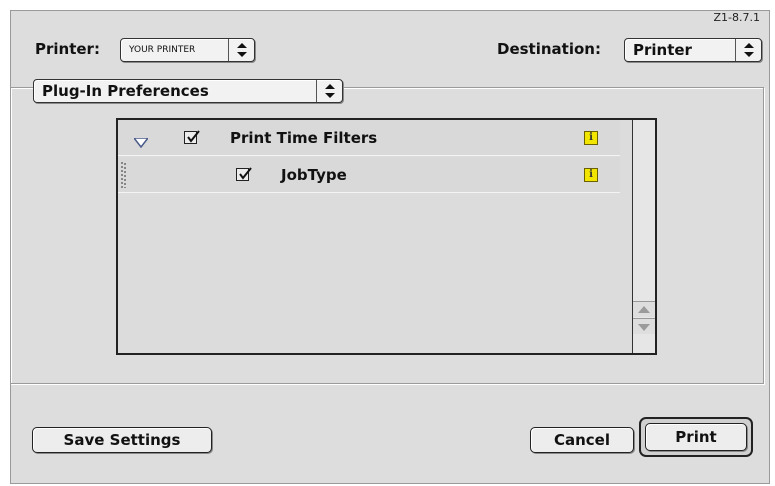 The image size is (775, 486). Describe the element at coordinates (125, 91) in the screenshot. I see `panel-popup-value: Plug-In Preferences` at that location.